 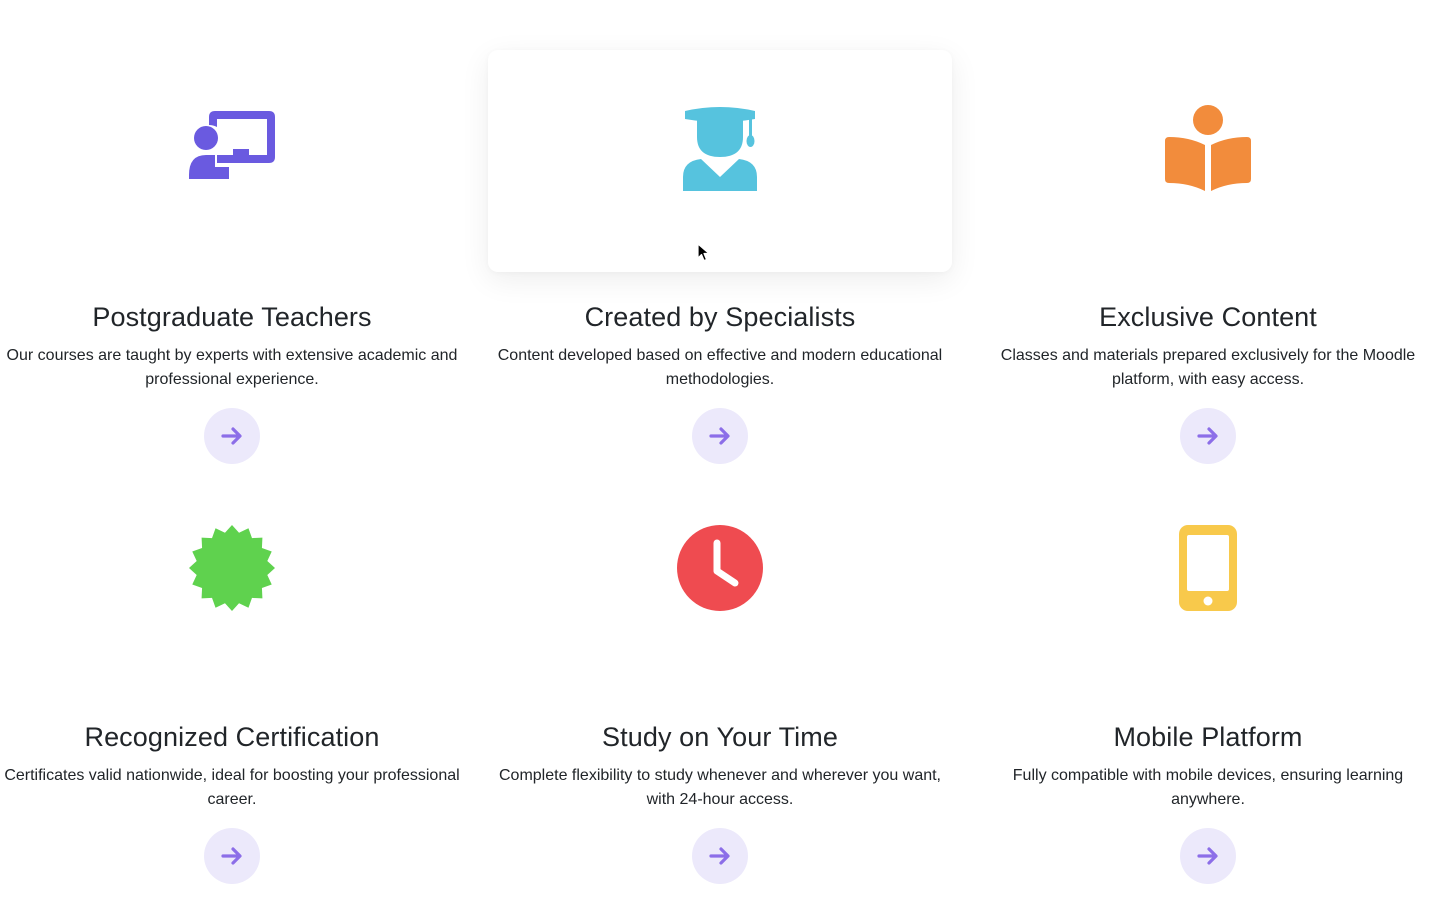 I want to click on certificate-badge-icon, so click(x=232, y=568).